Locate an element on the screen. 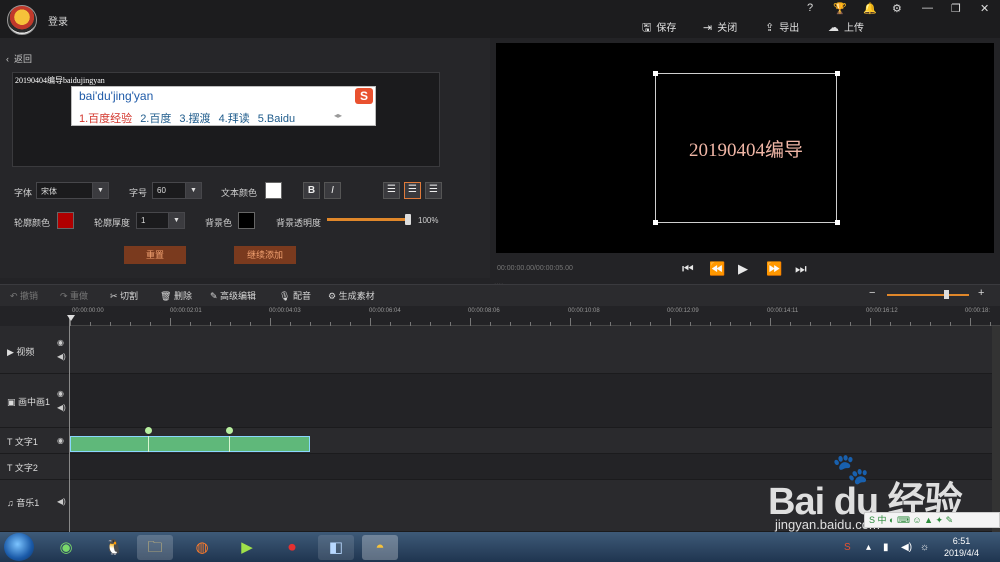  settings-icon: ⚙ is located at coordinates (897, 8).